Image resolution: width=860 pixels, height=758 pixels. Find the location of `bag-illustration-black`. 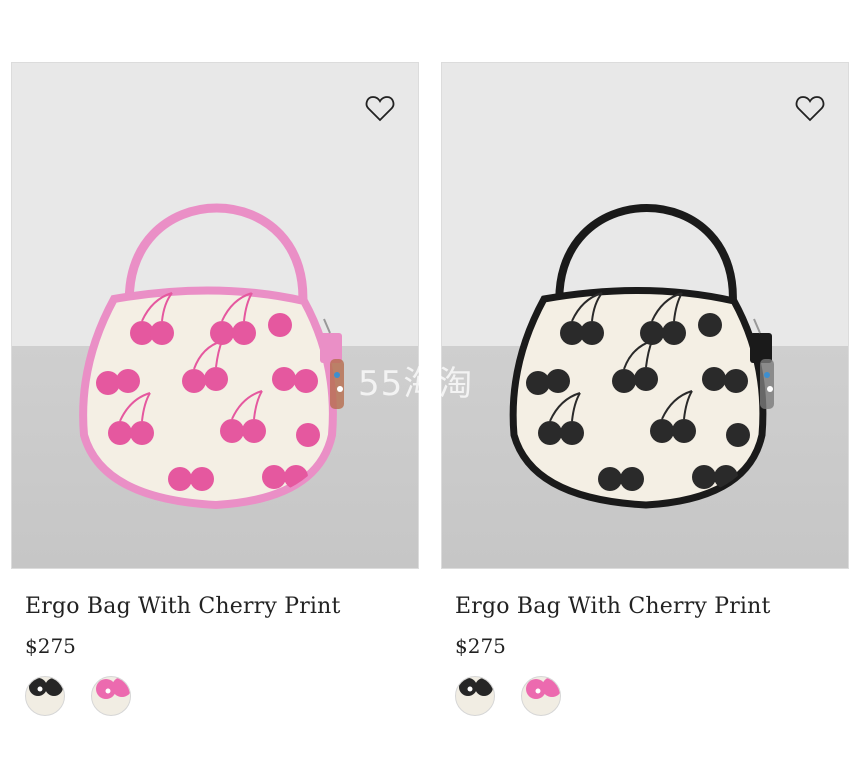

bag-illustration-black is located at coordinates (641, 356).